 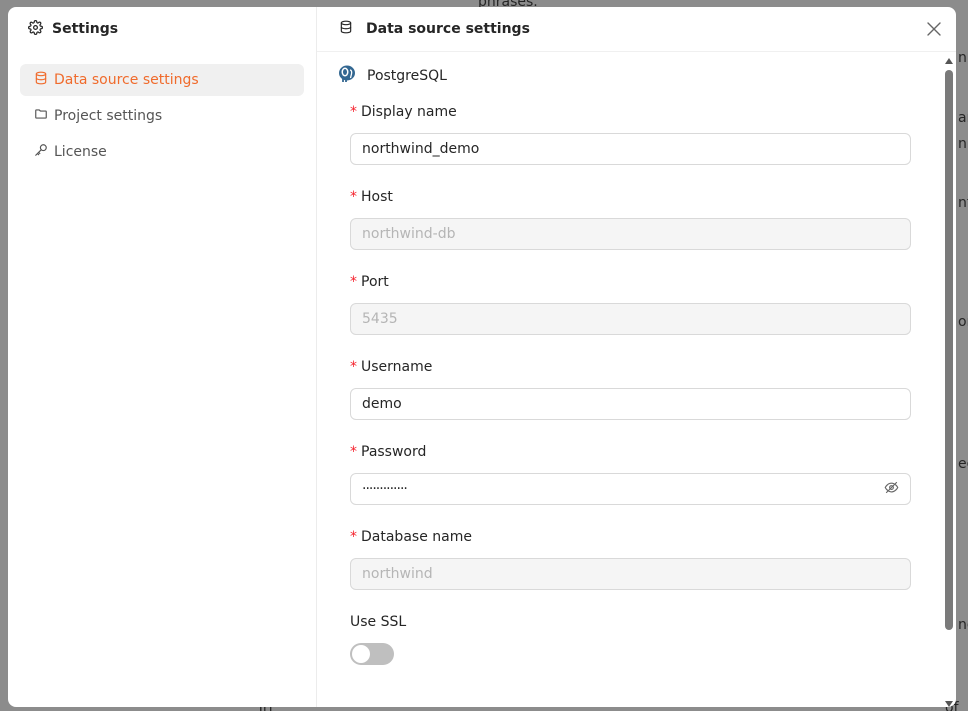 What do you see at coordinates (41, 116) in the screenshot?
I see `folder-icon` at bounding box center [41, 116].